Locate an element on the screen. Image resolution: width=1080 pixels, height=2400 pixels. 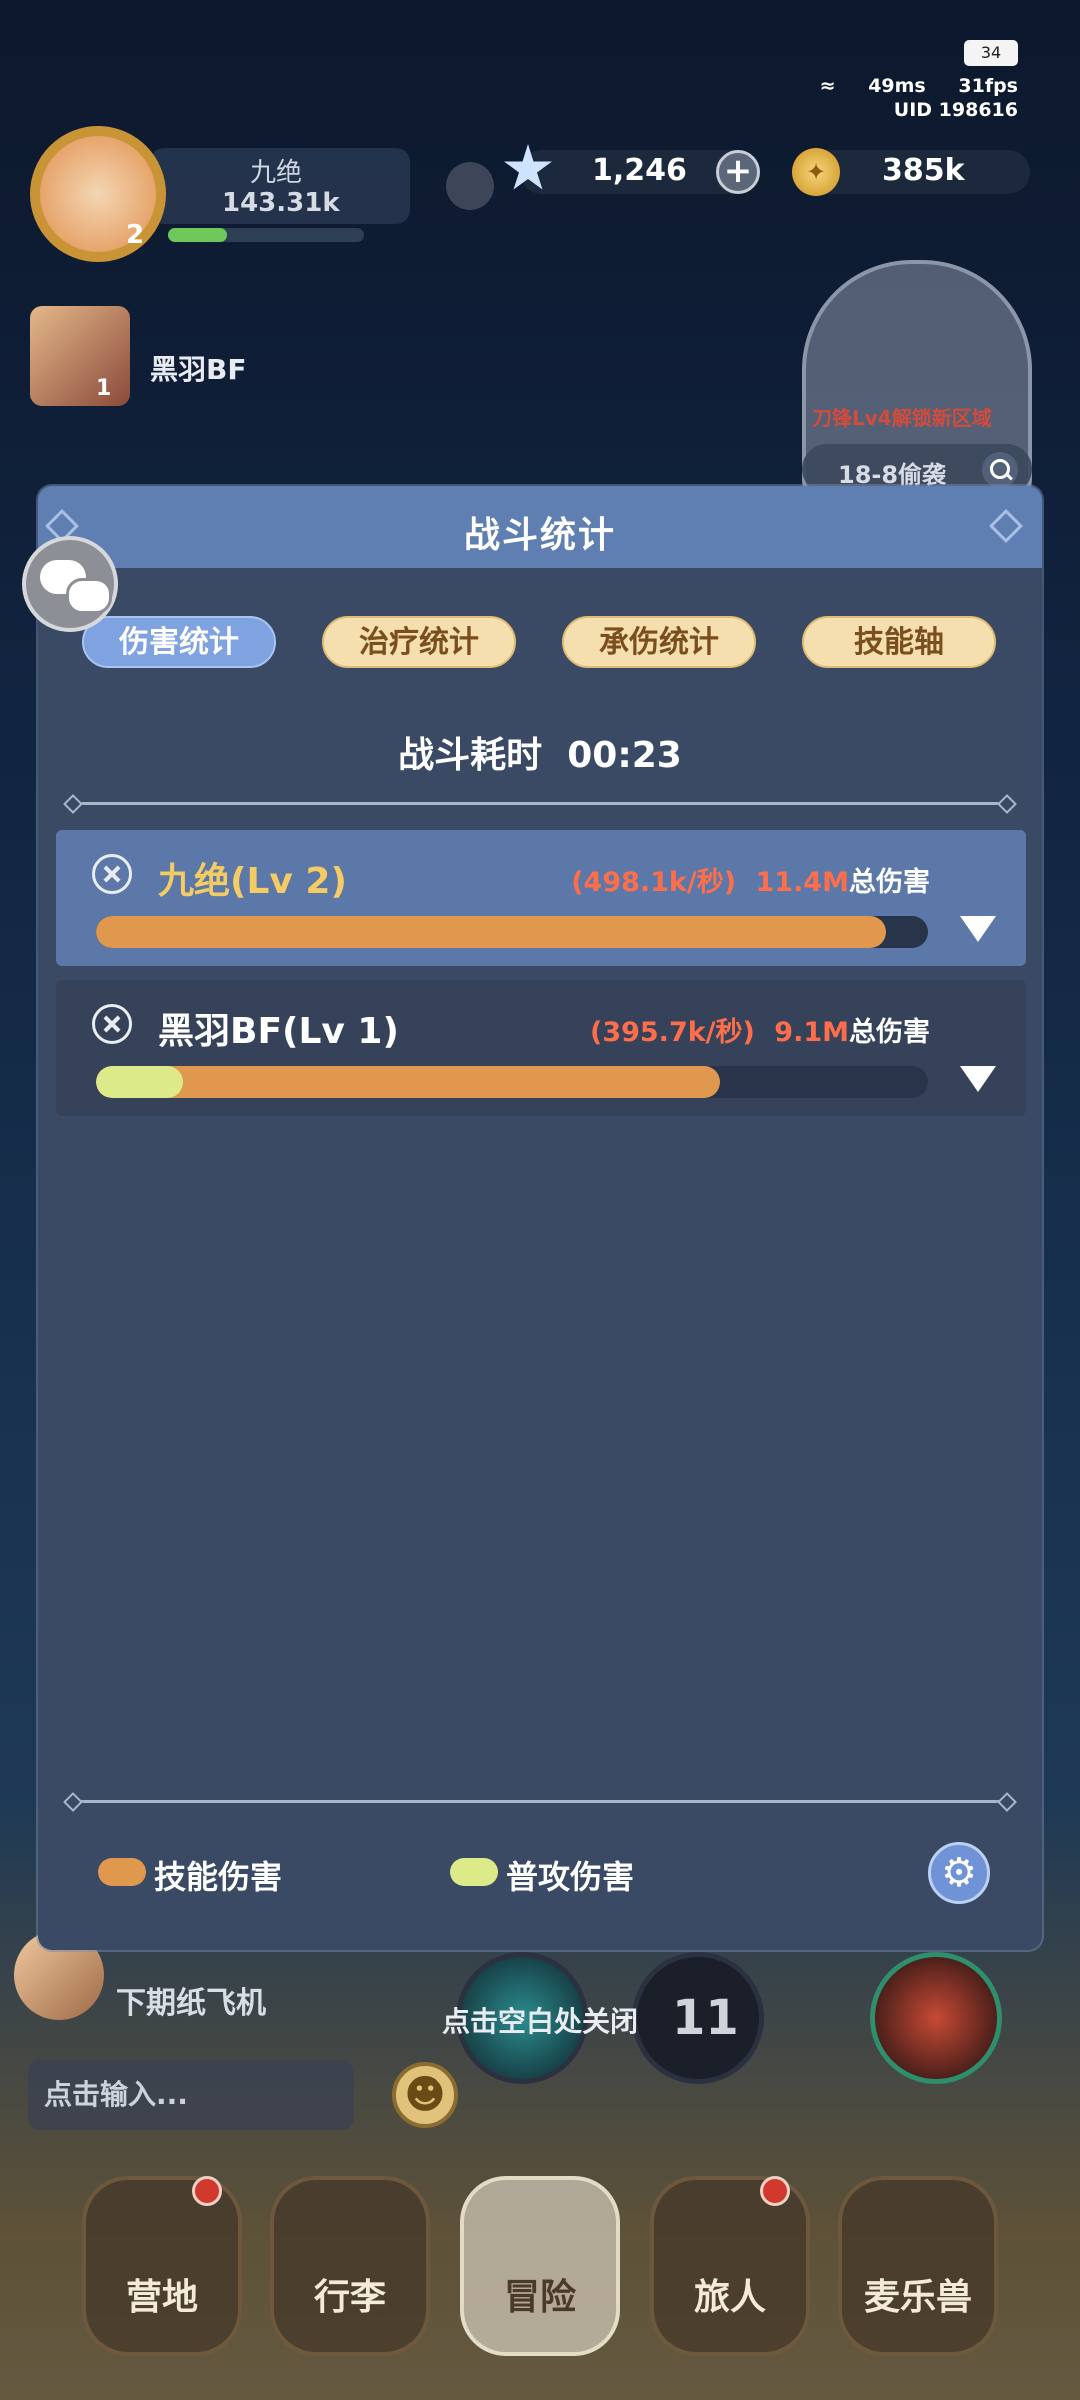
row-name: 黑羽BF(Lv 1) is located at coordinates (278, 1031).